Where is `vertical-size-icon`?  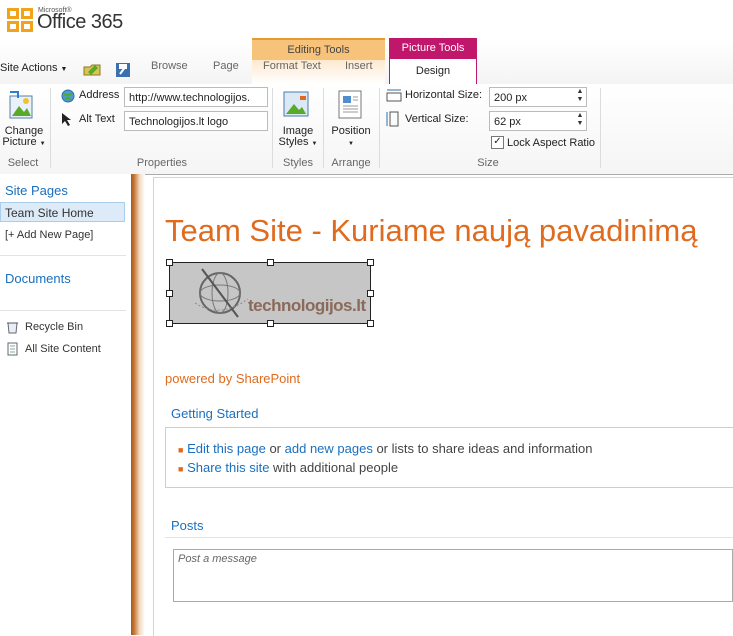
vertical-size-icon is located at coordinates (392, 119).